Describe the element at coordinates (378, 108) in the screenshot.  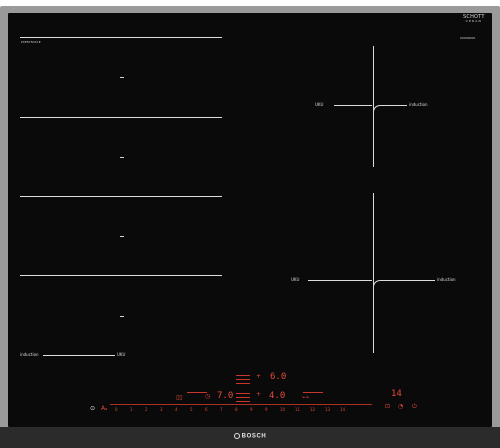
I see `right-top-zone-curve` at that location.